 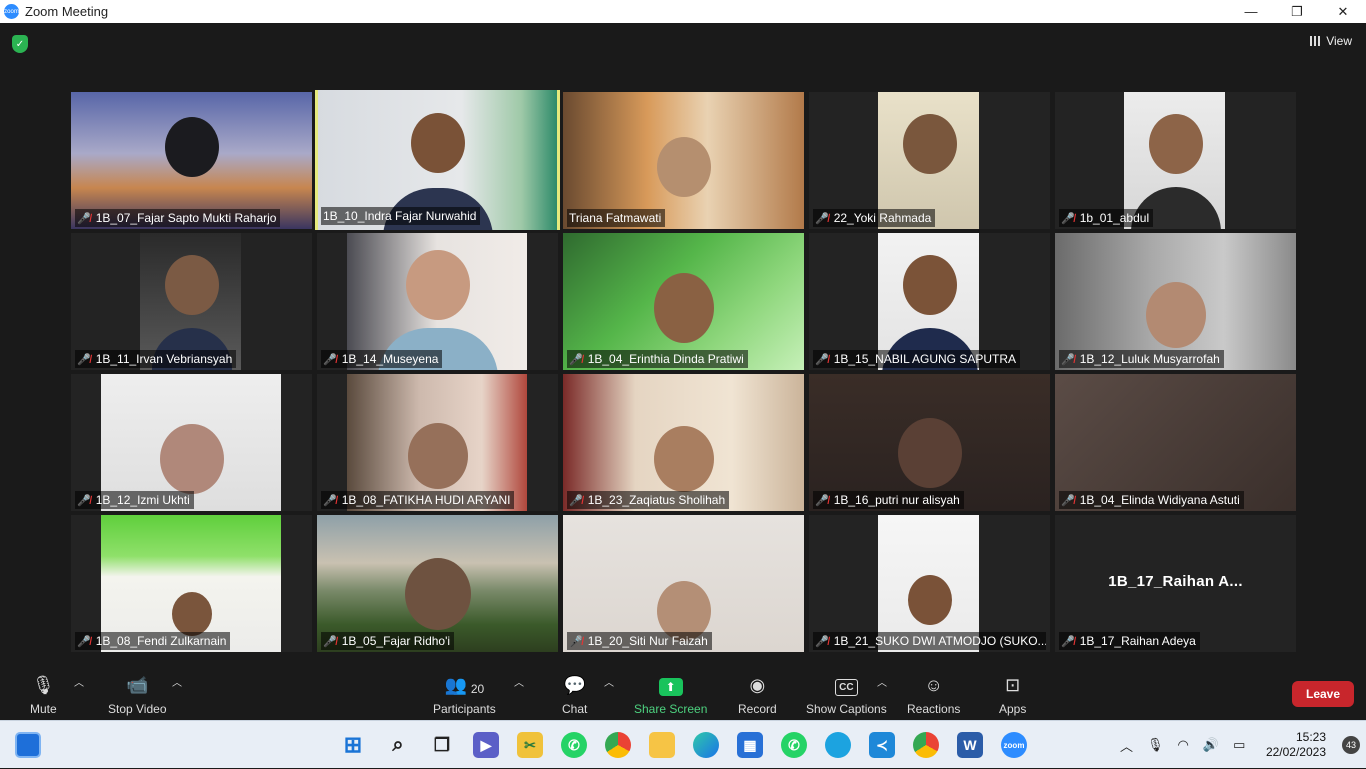 I want to click on meeting-top-bar: ✓ View, so click(x=683, y=44).